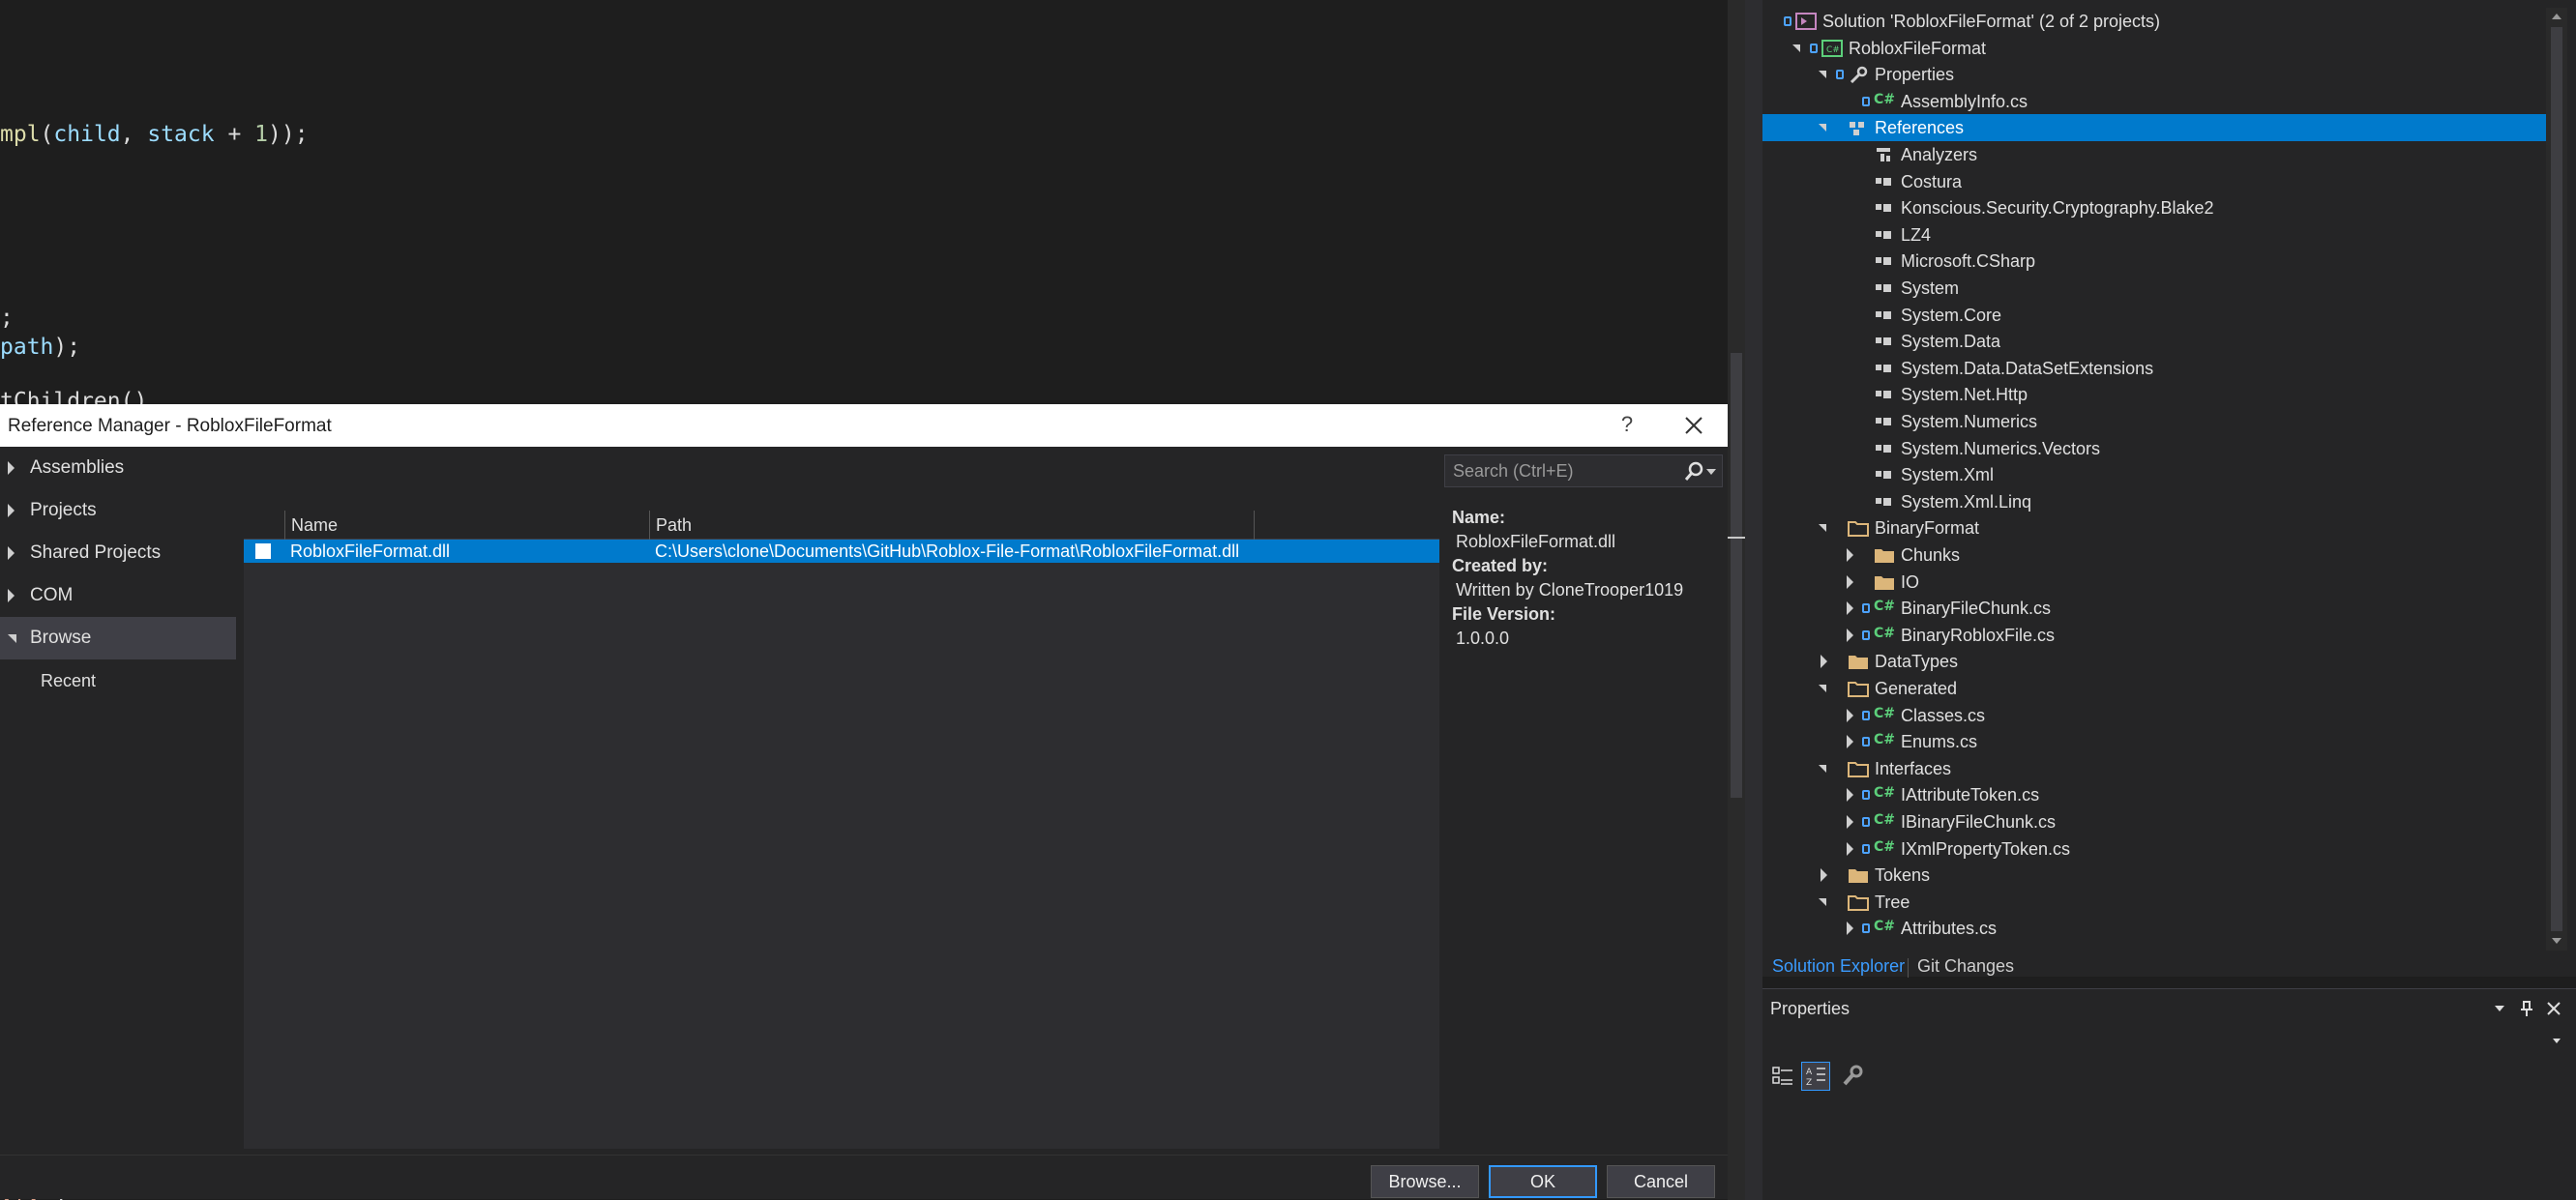 Image resolution: width=2576 pixels, height=1200 pixels. I want to click on alphabetical-button: A Z, so click(1816, 1076).